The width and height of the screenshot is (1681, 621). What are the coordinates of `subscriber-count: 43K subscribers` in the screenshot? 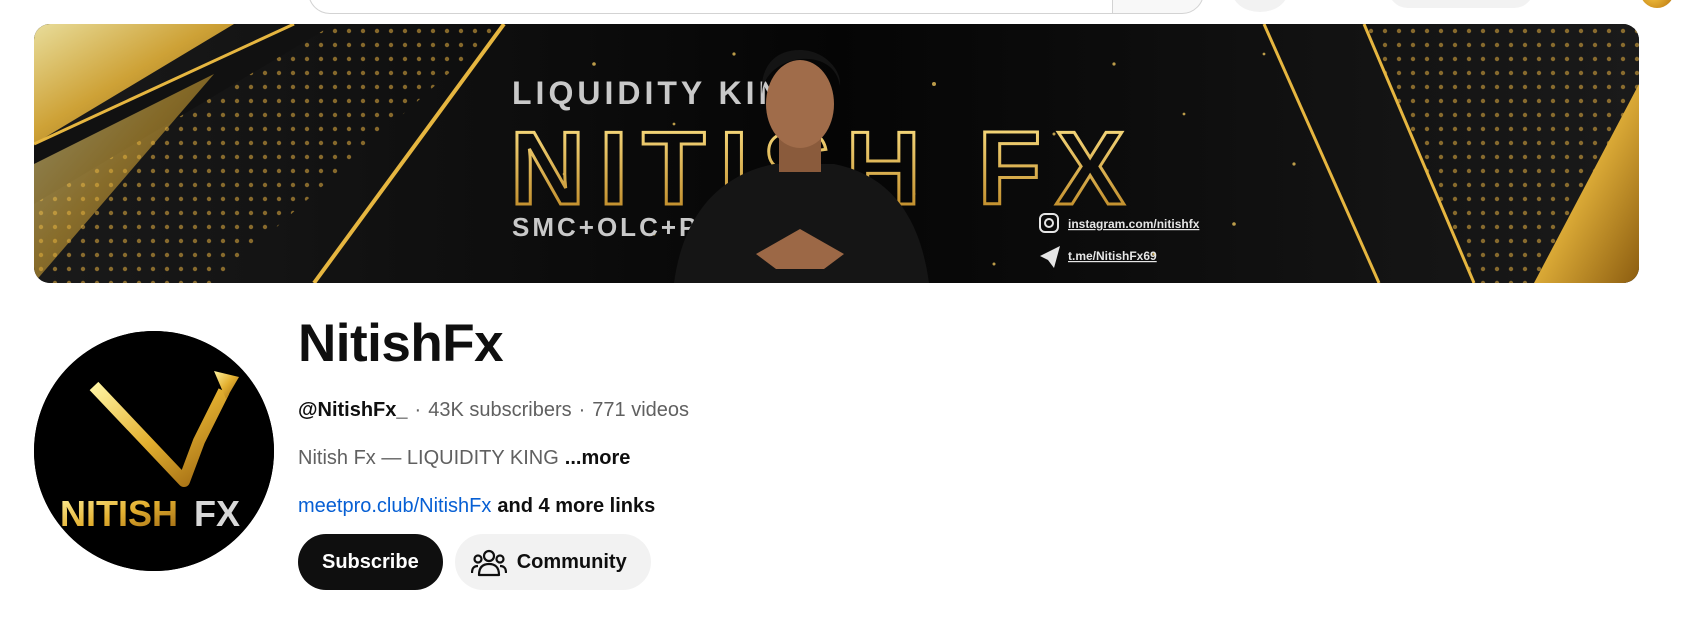 It's located at (500, 410).